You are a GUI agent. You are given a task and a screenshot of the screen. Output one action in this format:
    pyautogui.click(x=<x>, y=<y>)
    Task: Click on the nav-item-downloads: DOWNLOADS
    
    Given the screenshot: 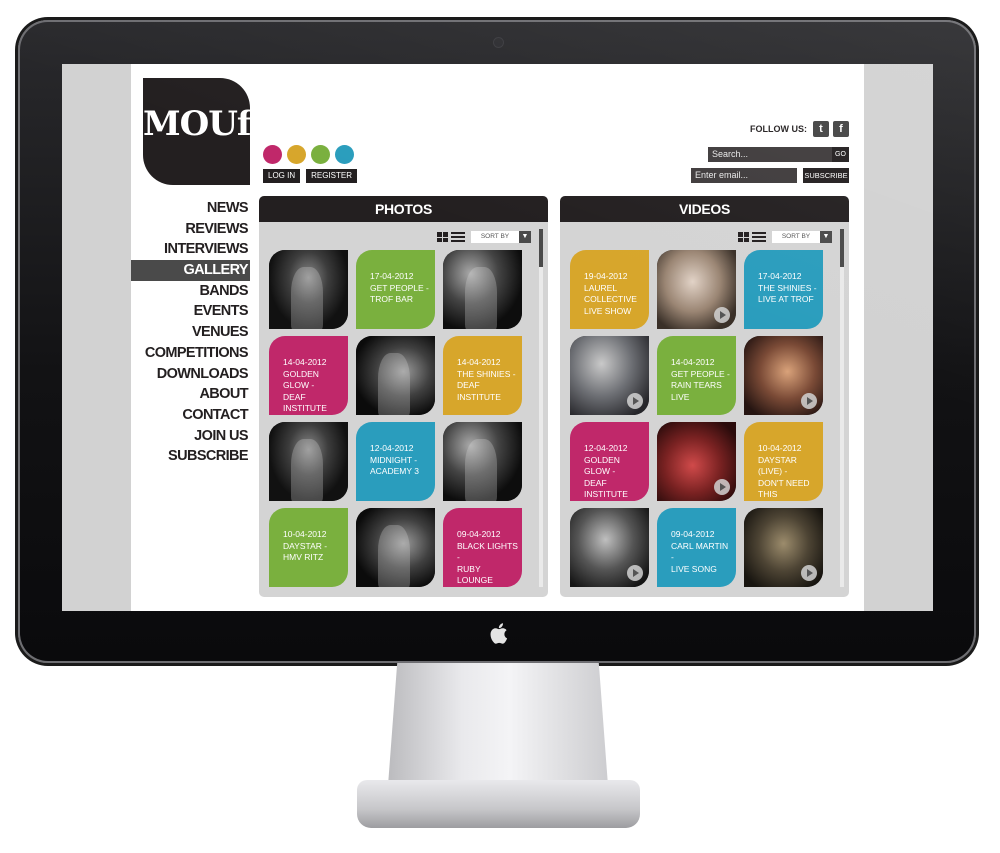 What is the action you would take?
    pyautogui.click(x=190, y=374)
    